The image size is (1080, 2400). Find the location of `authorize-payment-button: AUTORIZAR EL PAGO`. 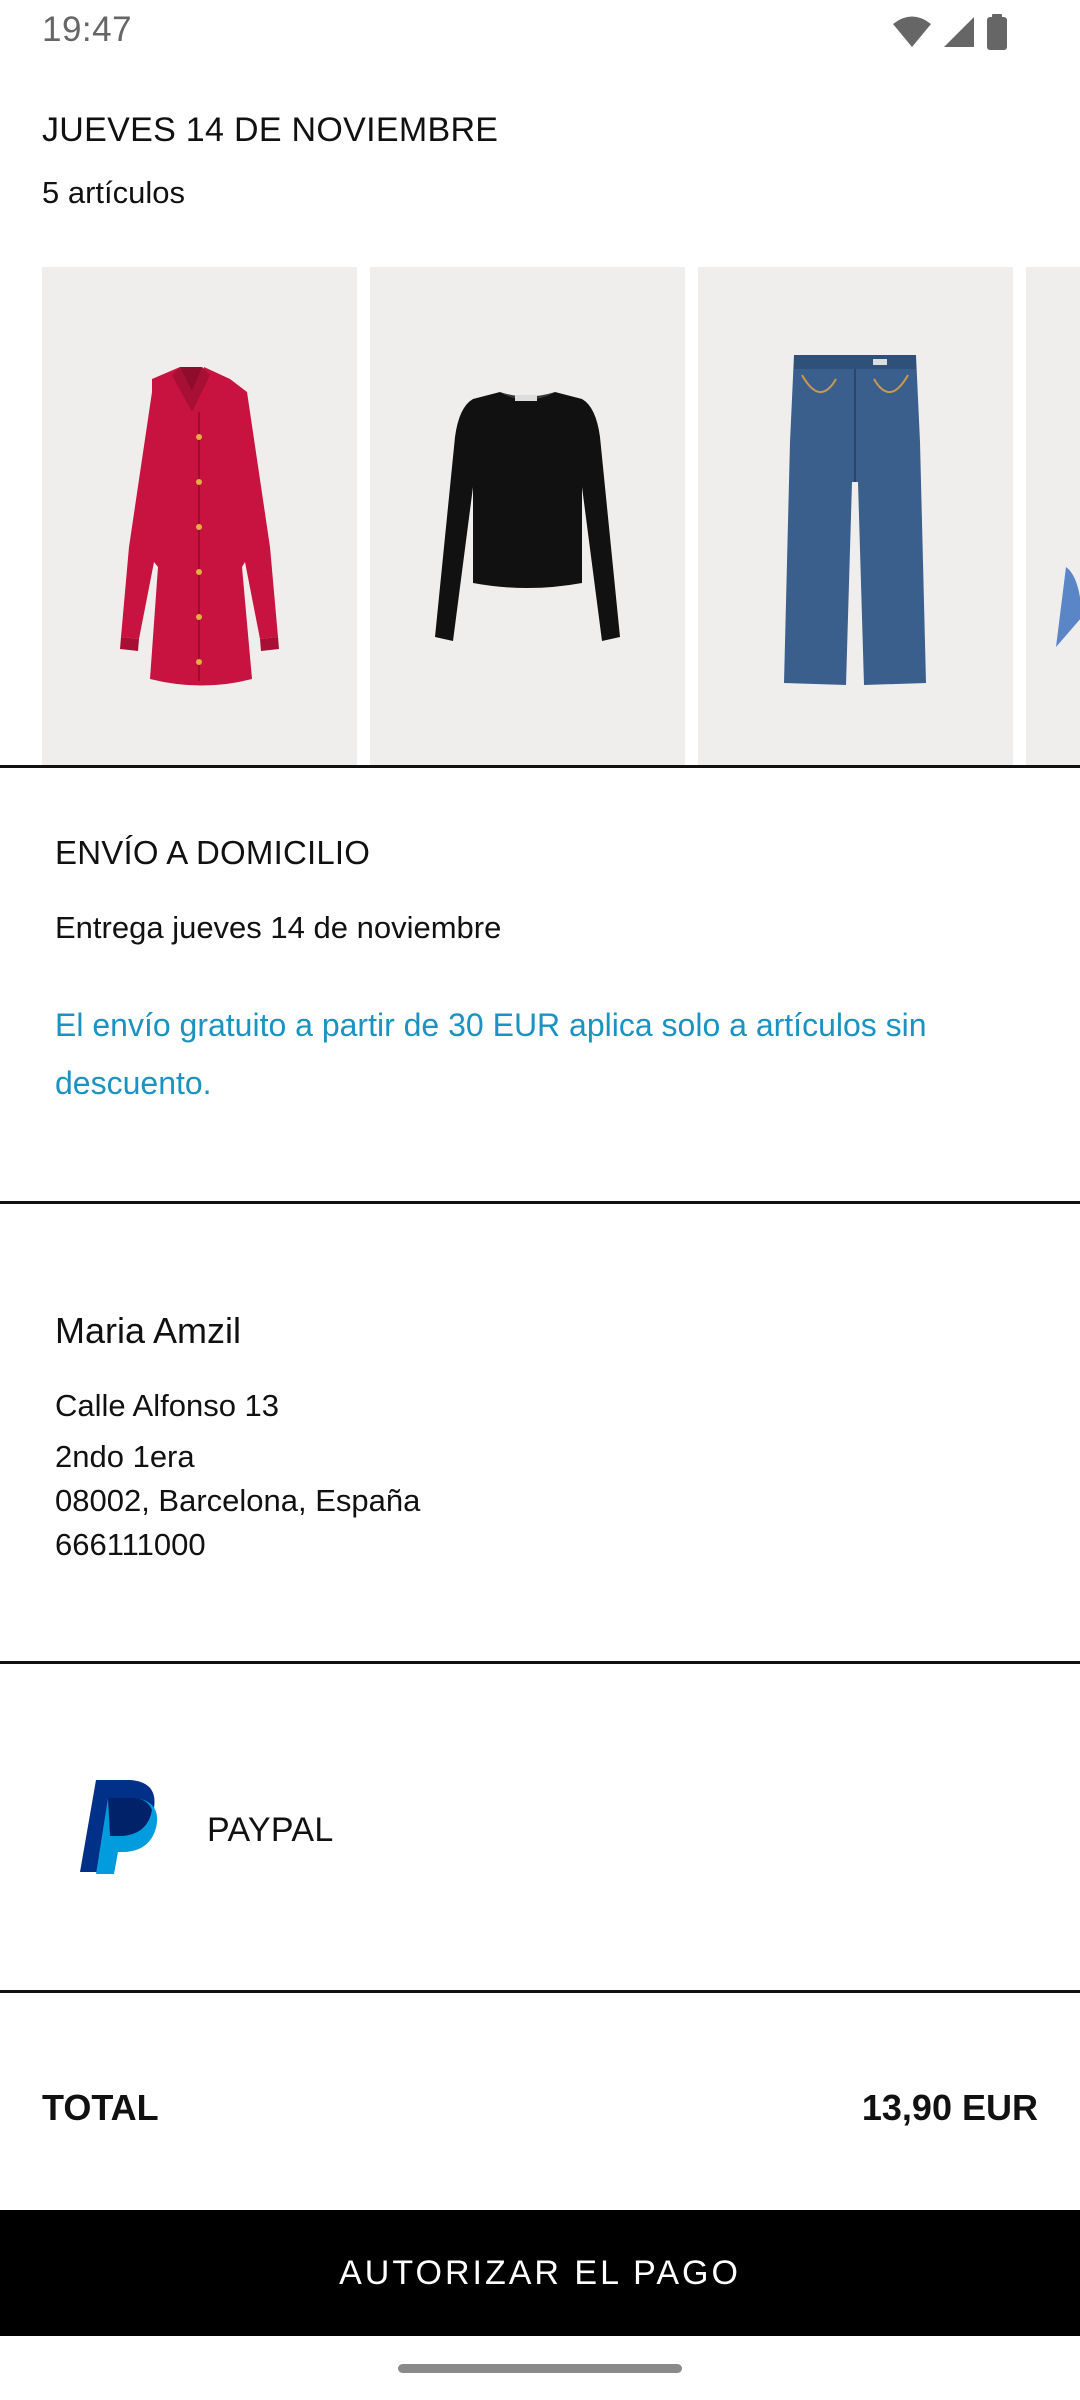

authorize-payment-button: AUTORIZAR EL PAGO is located at coordinates (540, 2273).